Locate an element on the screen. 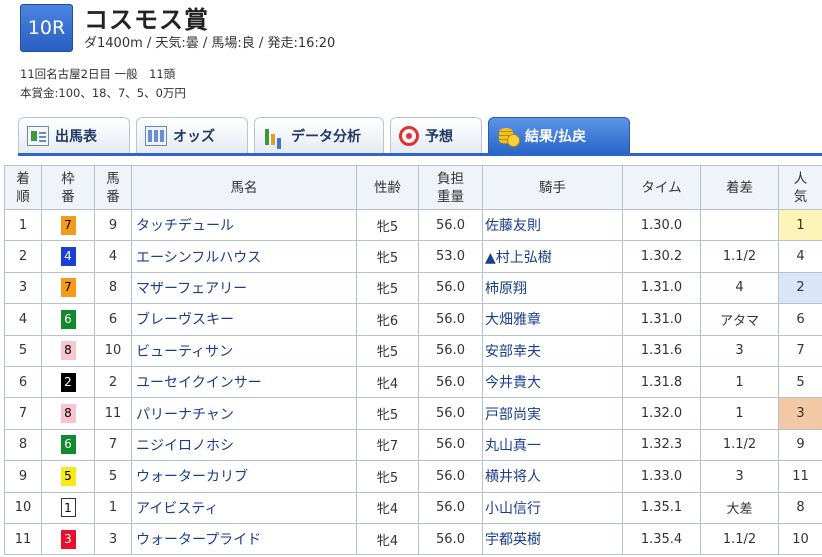 This screenshot has height=557, width=822. time-cell: 1.35.4 is located at coordinates (661, 539).